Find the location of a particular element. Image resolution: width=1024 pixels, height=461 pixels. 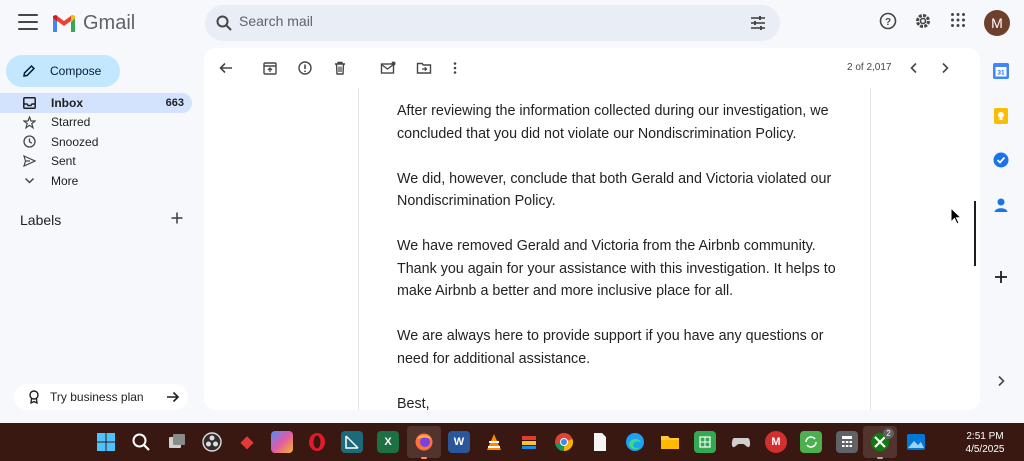

colored-stack-icon is located at coordinates (529, 442).